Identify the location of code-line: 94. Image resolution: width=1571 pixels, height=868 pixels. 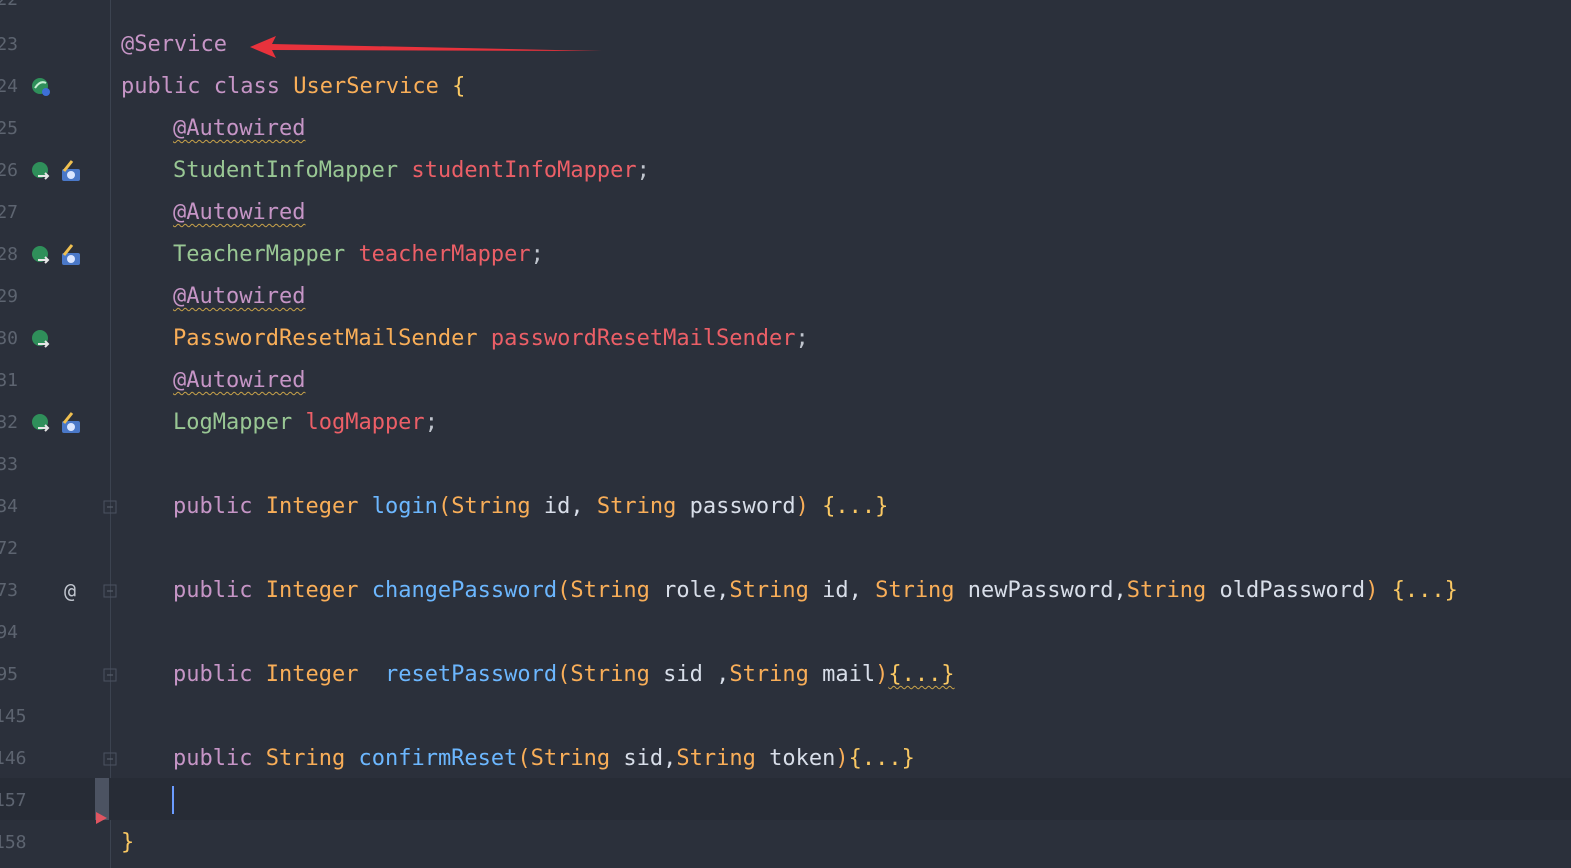
(785, 633).